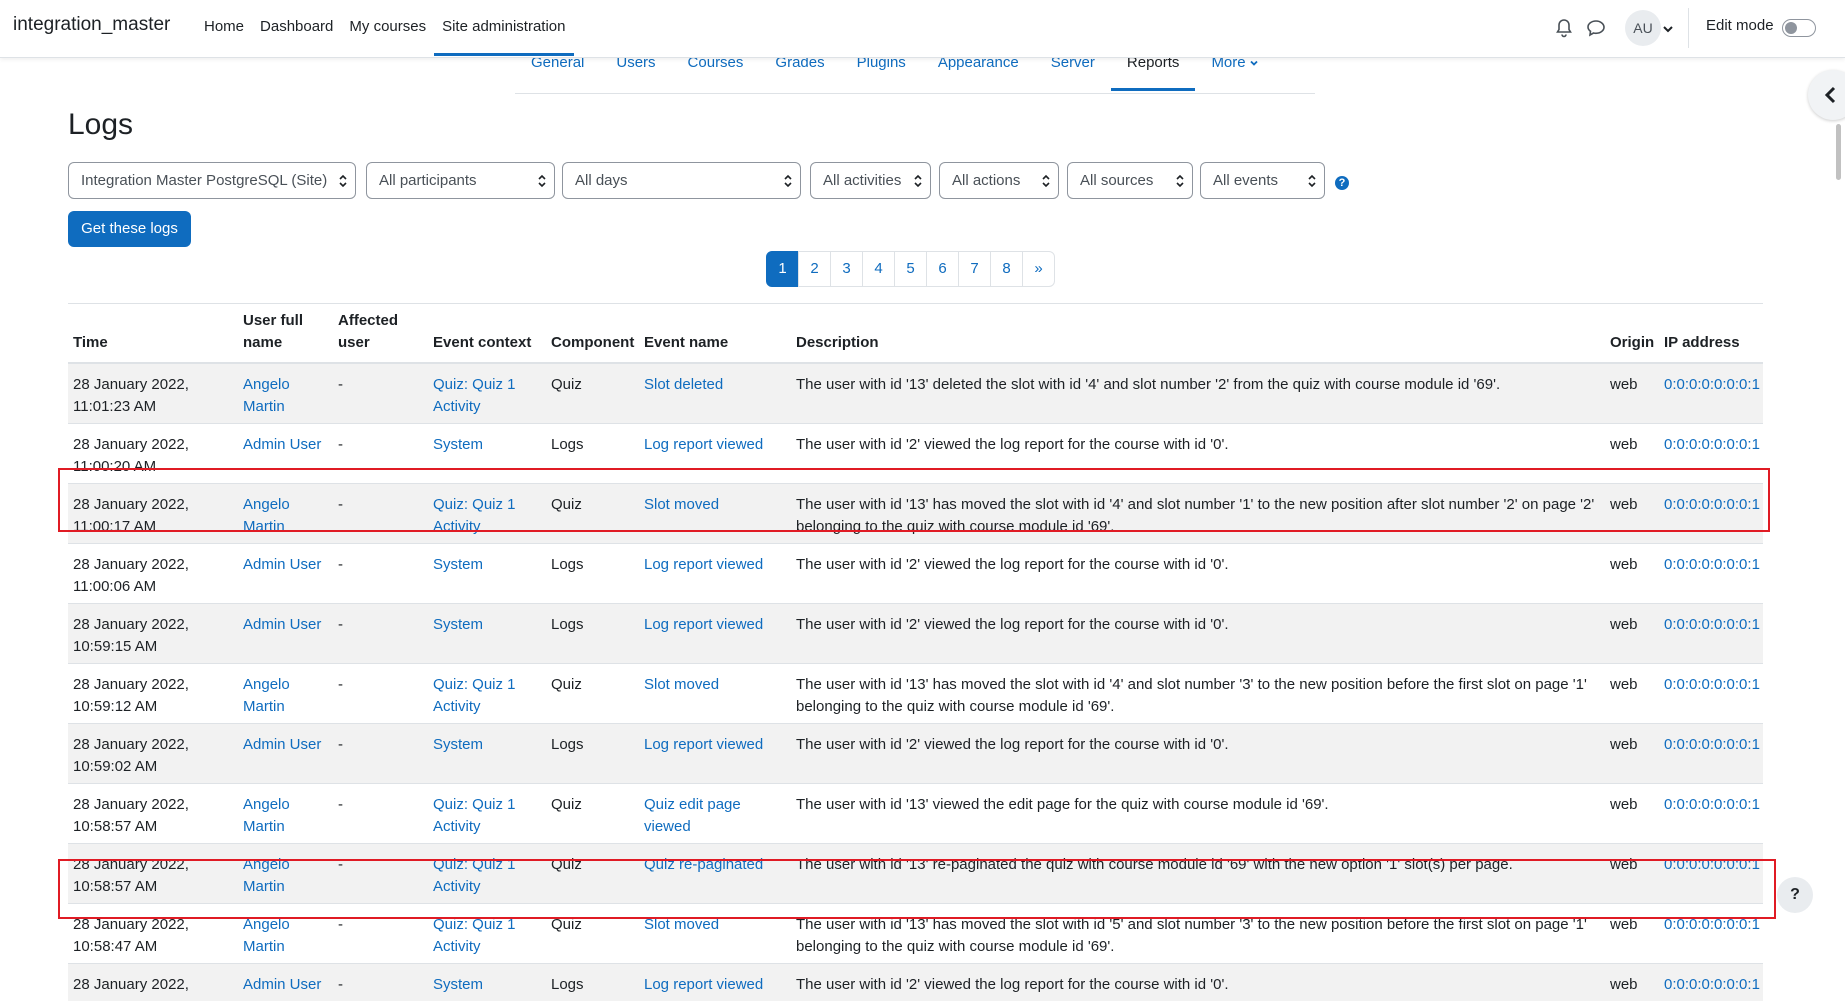 The width and height of the screenshot is (1845, 1001). I want to click on user-avatar: AU, so click(1643, 28).